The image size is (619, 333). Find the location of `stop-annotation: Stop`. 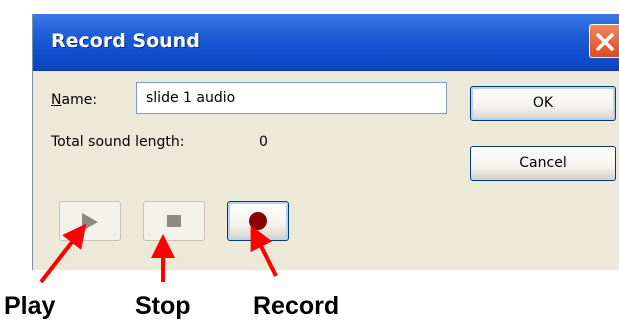

stop-annotation: Stop is located at coordinates (163, 306).